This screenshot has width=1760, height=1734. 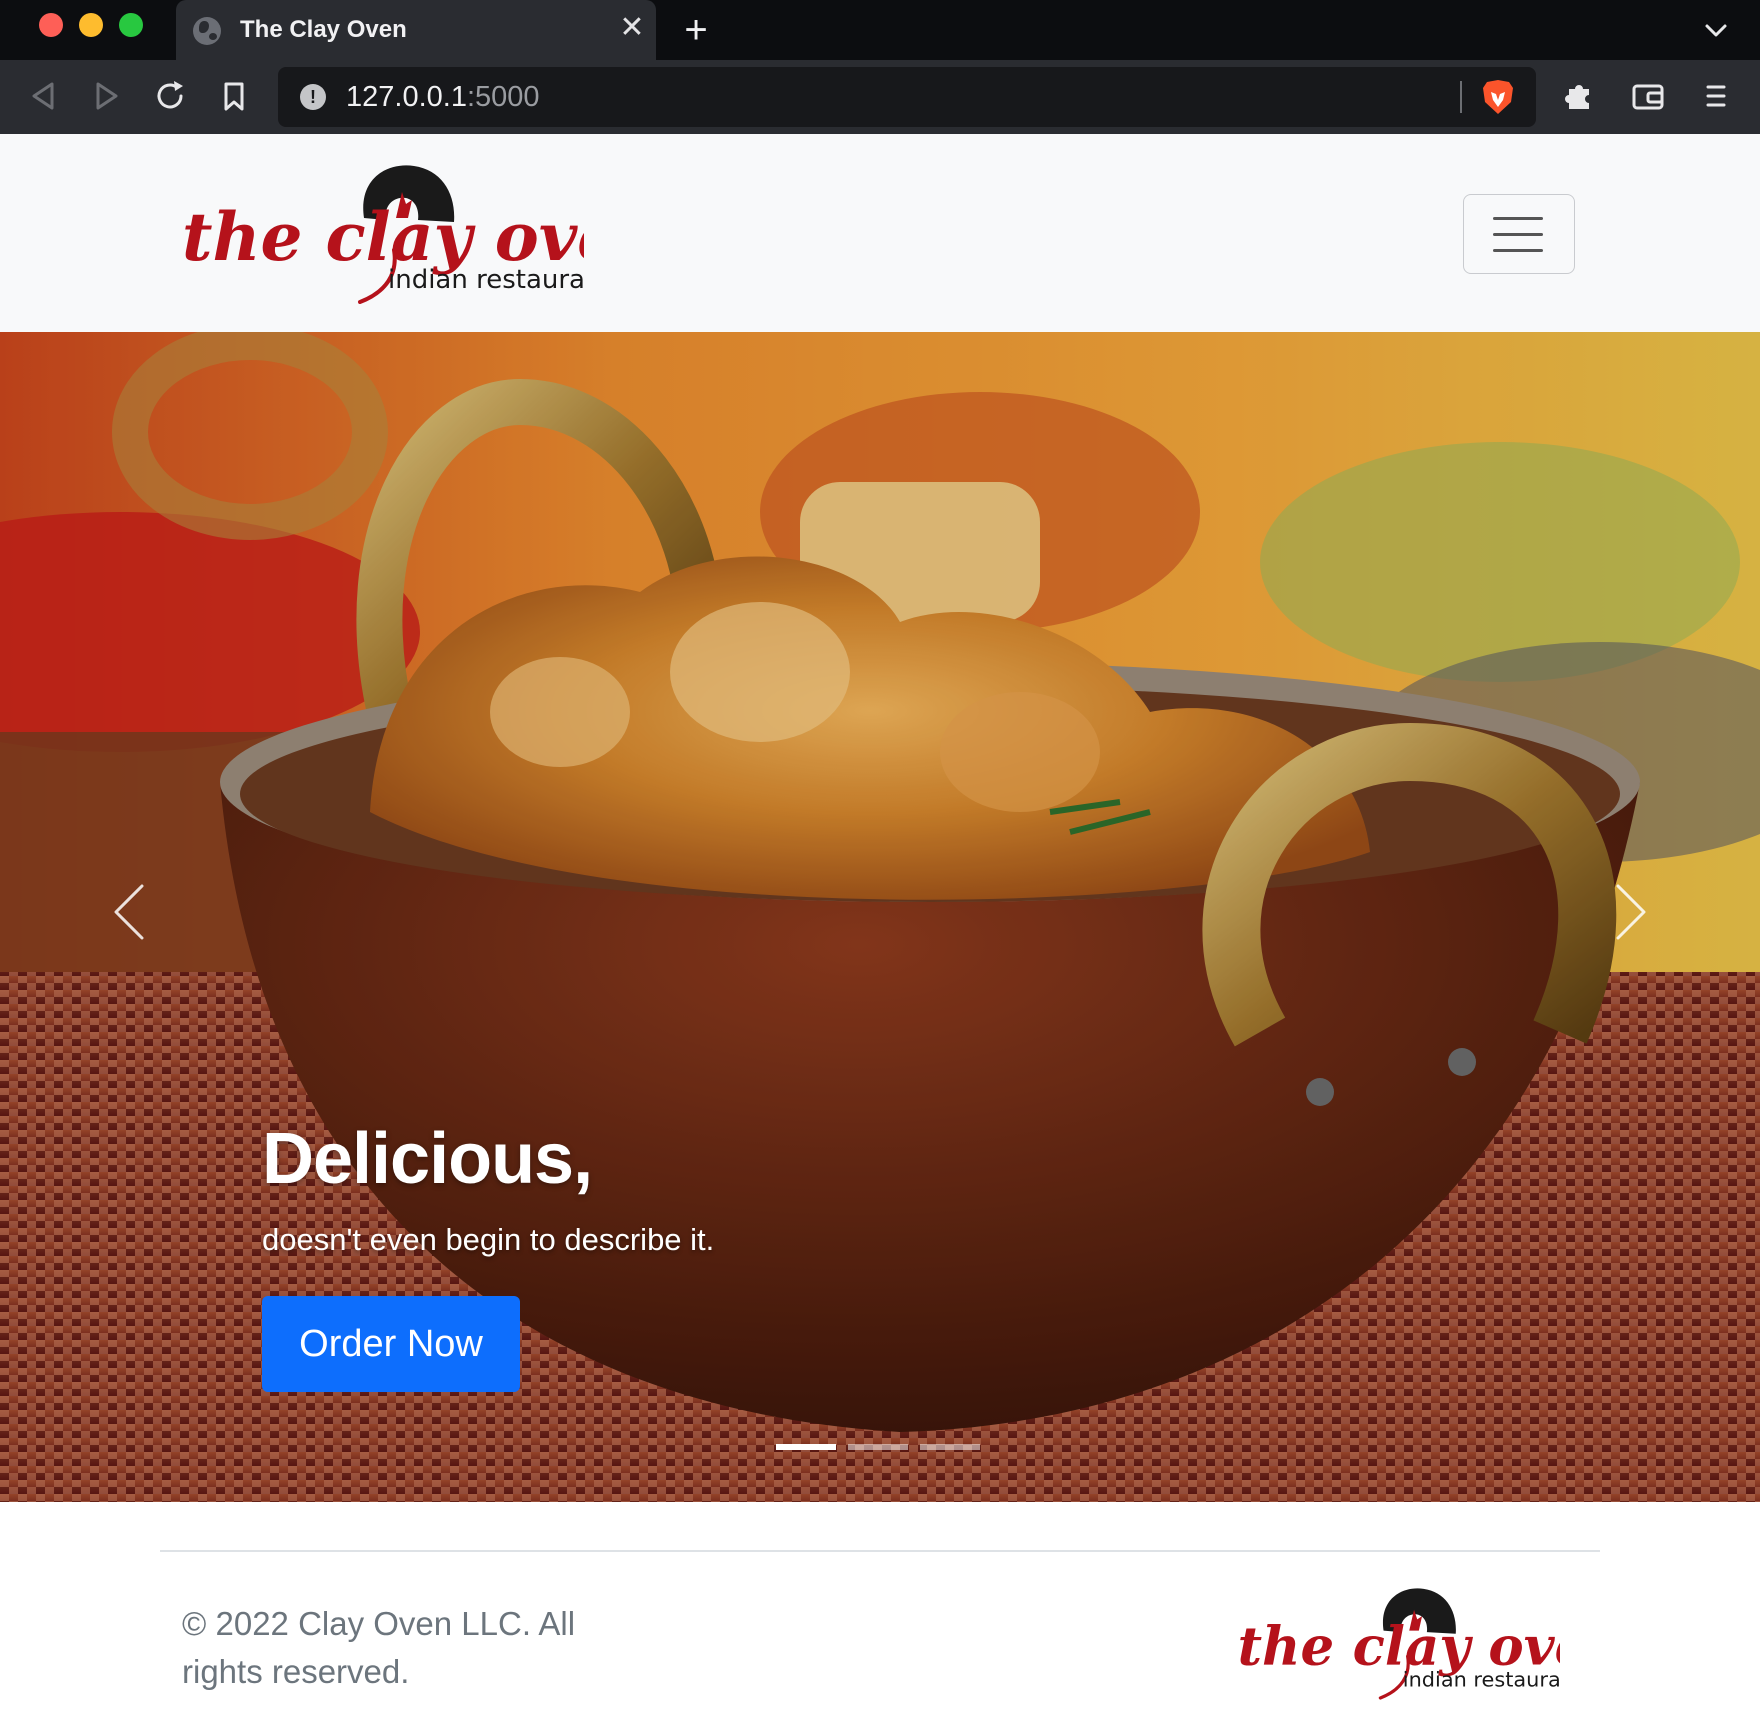 I want to click on browser-menu-icon, so click(x=1716, y=96).